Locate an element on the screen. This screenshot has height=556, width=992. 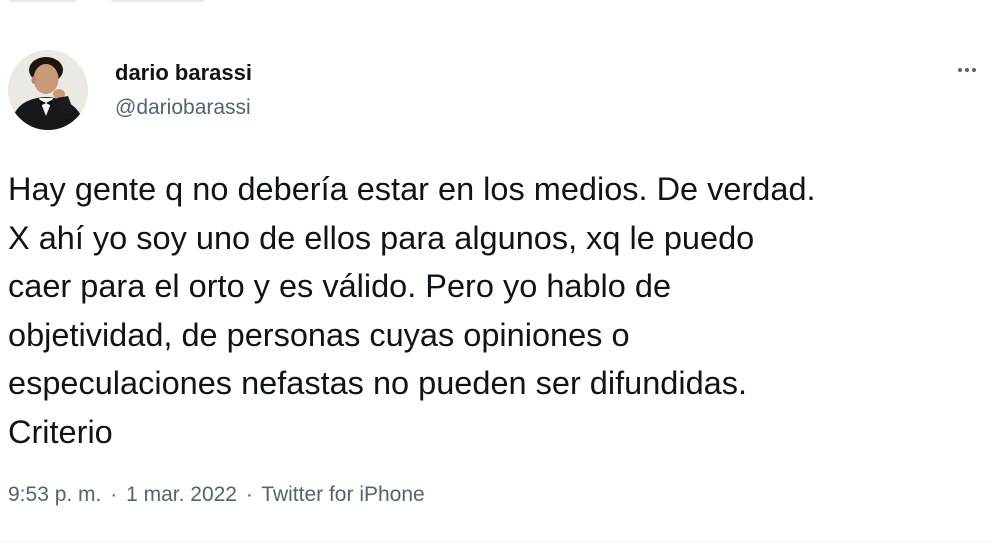
avatar is located at coordinates (48, 90).